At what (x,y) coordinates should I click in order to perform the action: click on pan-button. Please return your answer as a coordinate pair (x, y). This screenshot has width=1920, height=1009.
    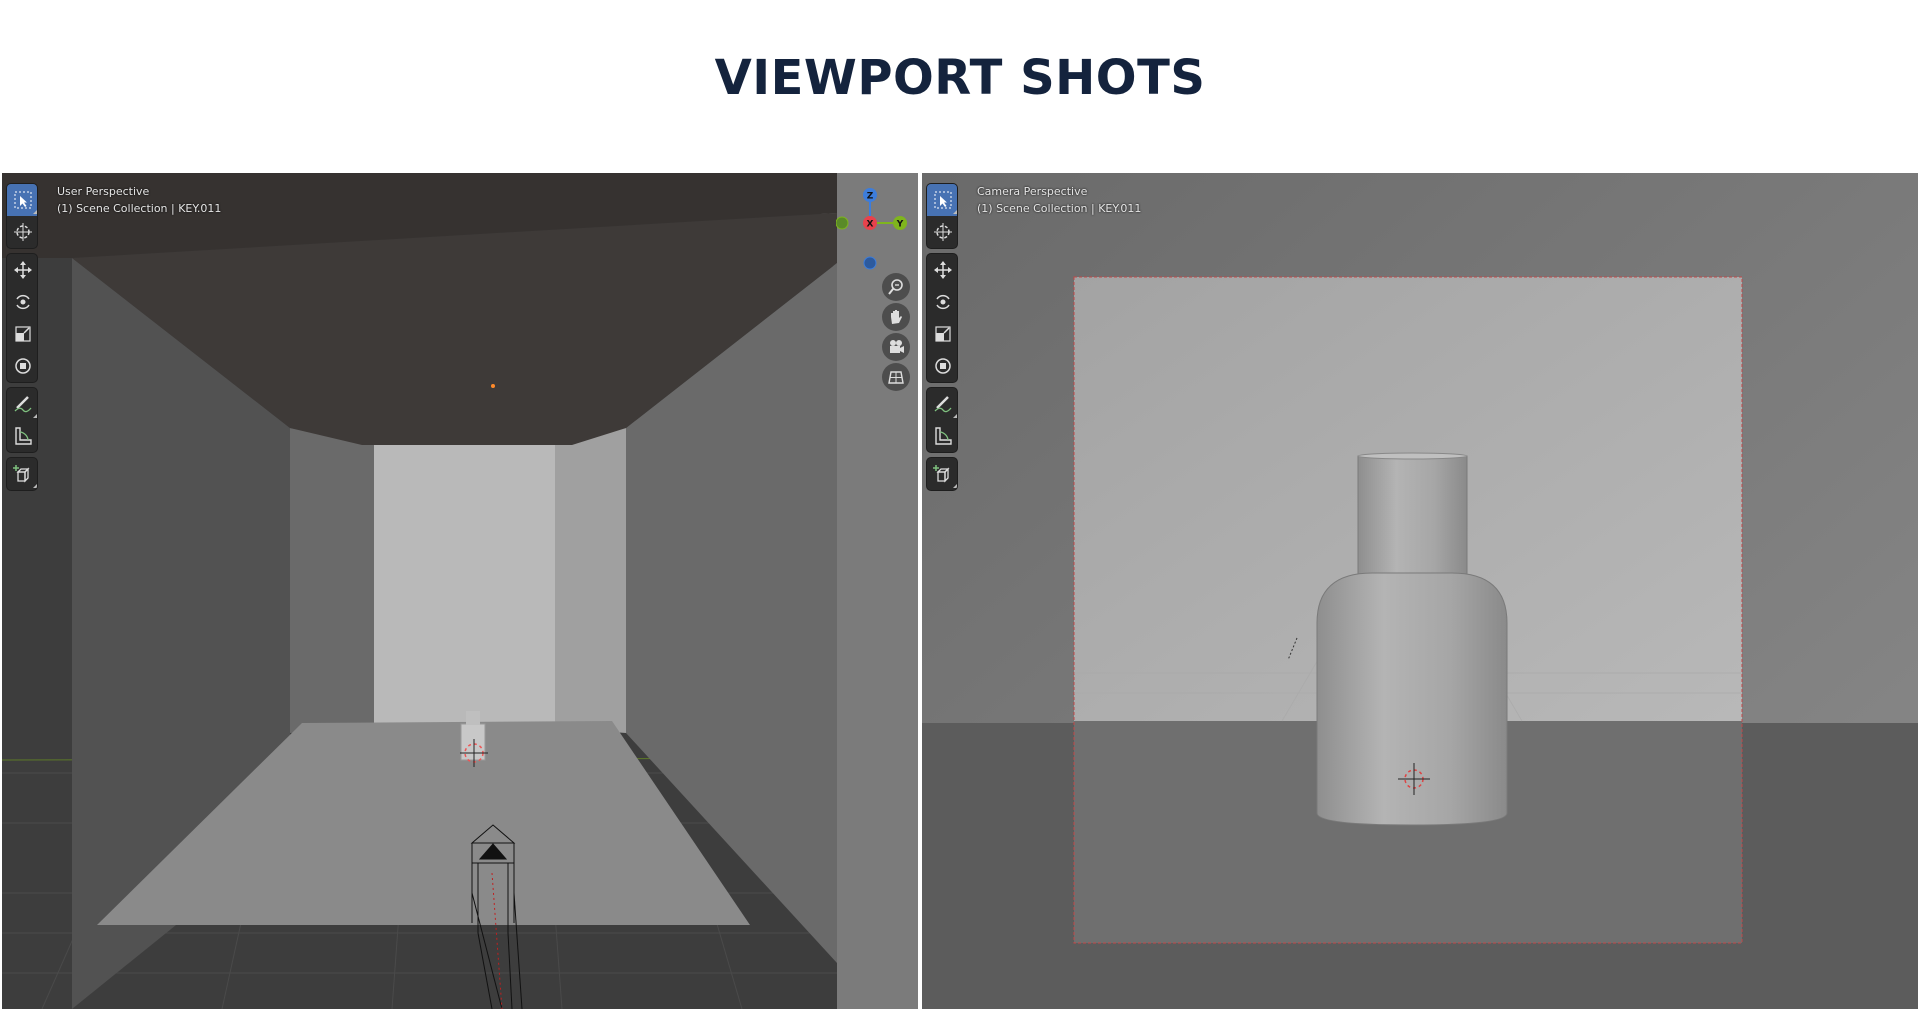
    Looking at the image, I should click on (896, 317).